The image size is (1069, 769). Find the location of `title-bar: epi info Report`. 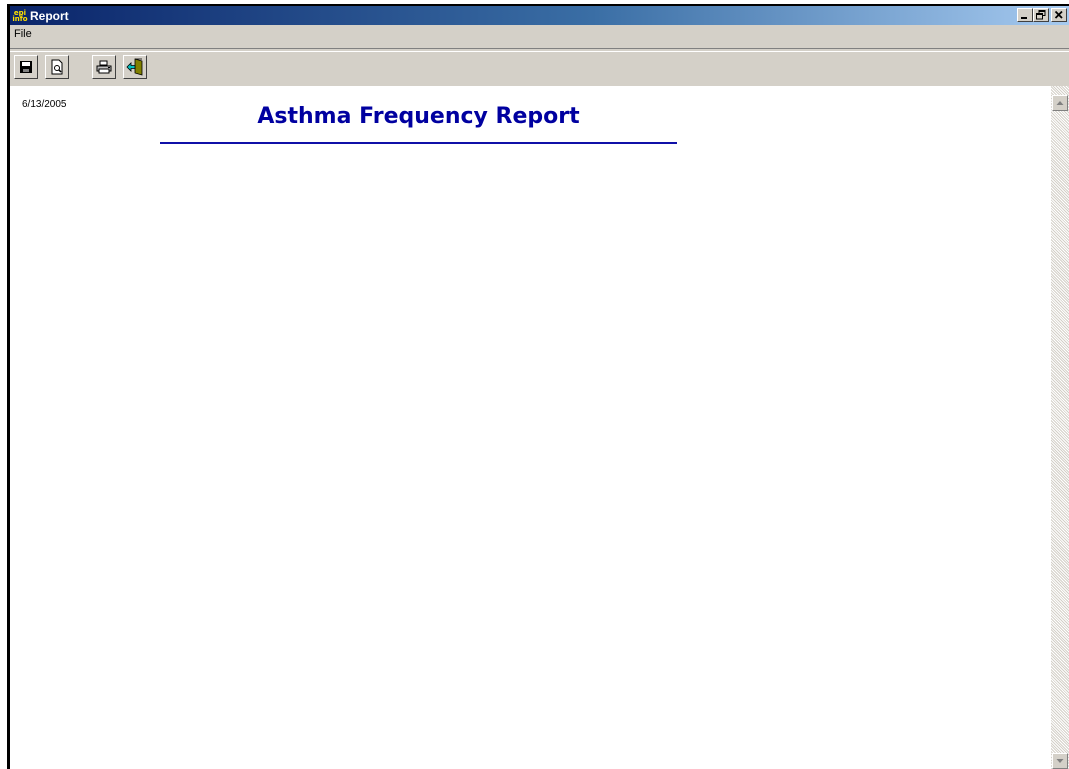

title-bar: epi info Report is located at coordinates (539, 15).